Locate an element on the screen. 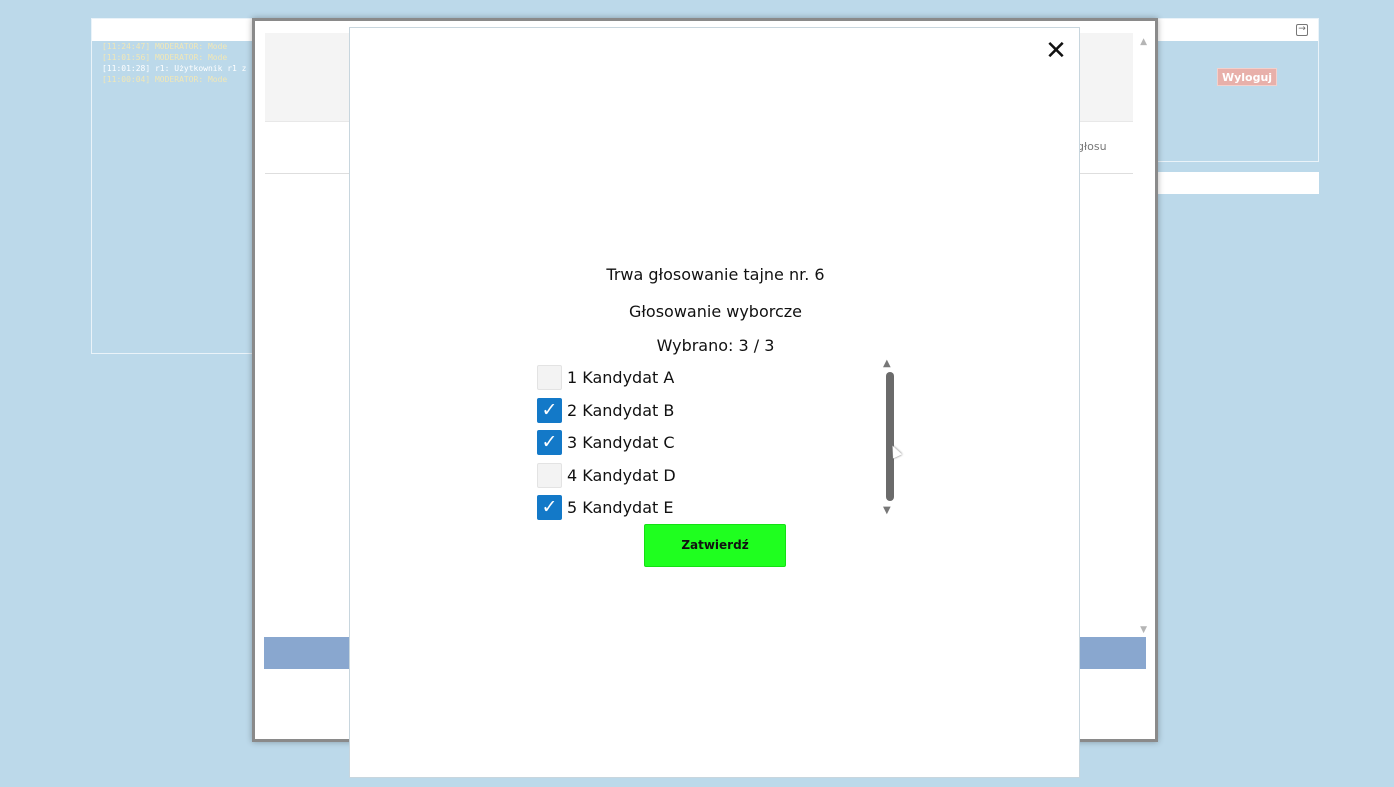  voting-title: Trwa głosowanie tajne nr. 6 is located at coordinates (715, 274).